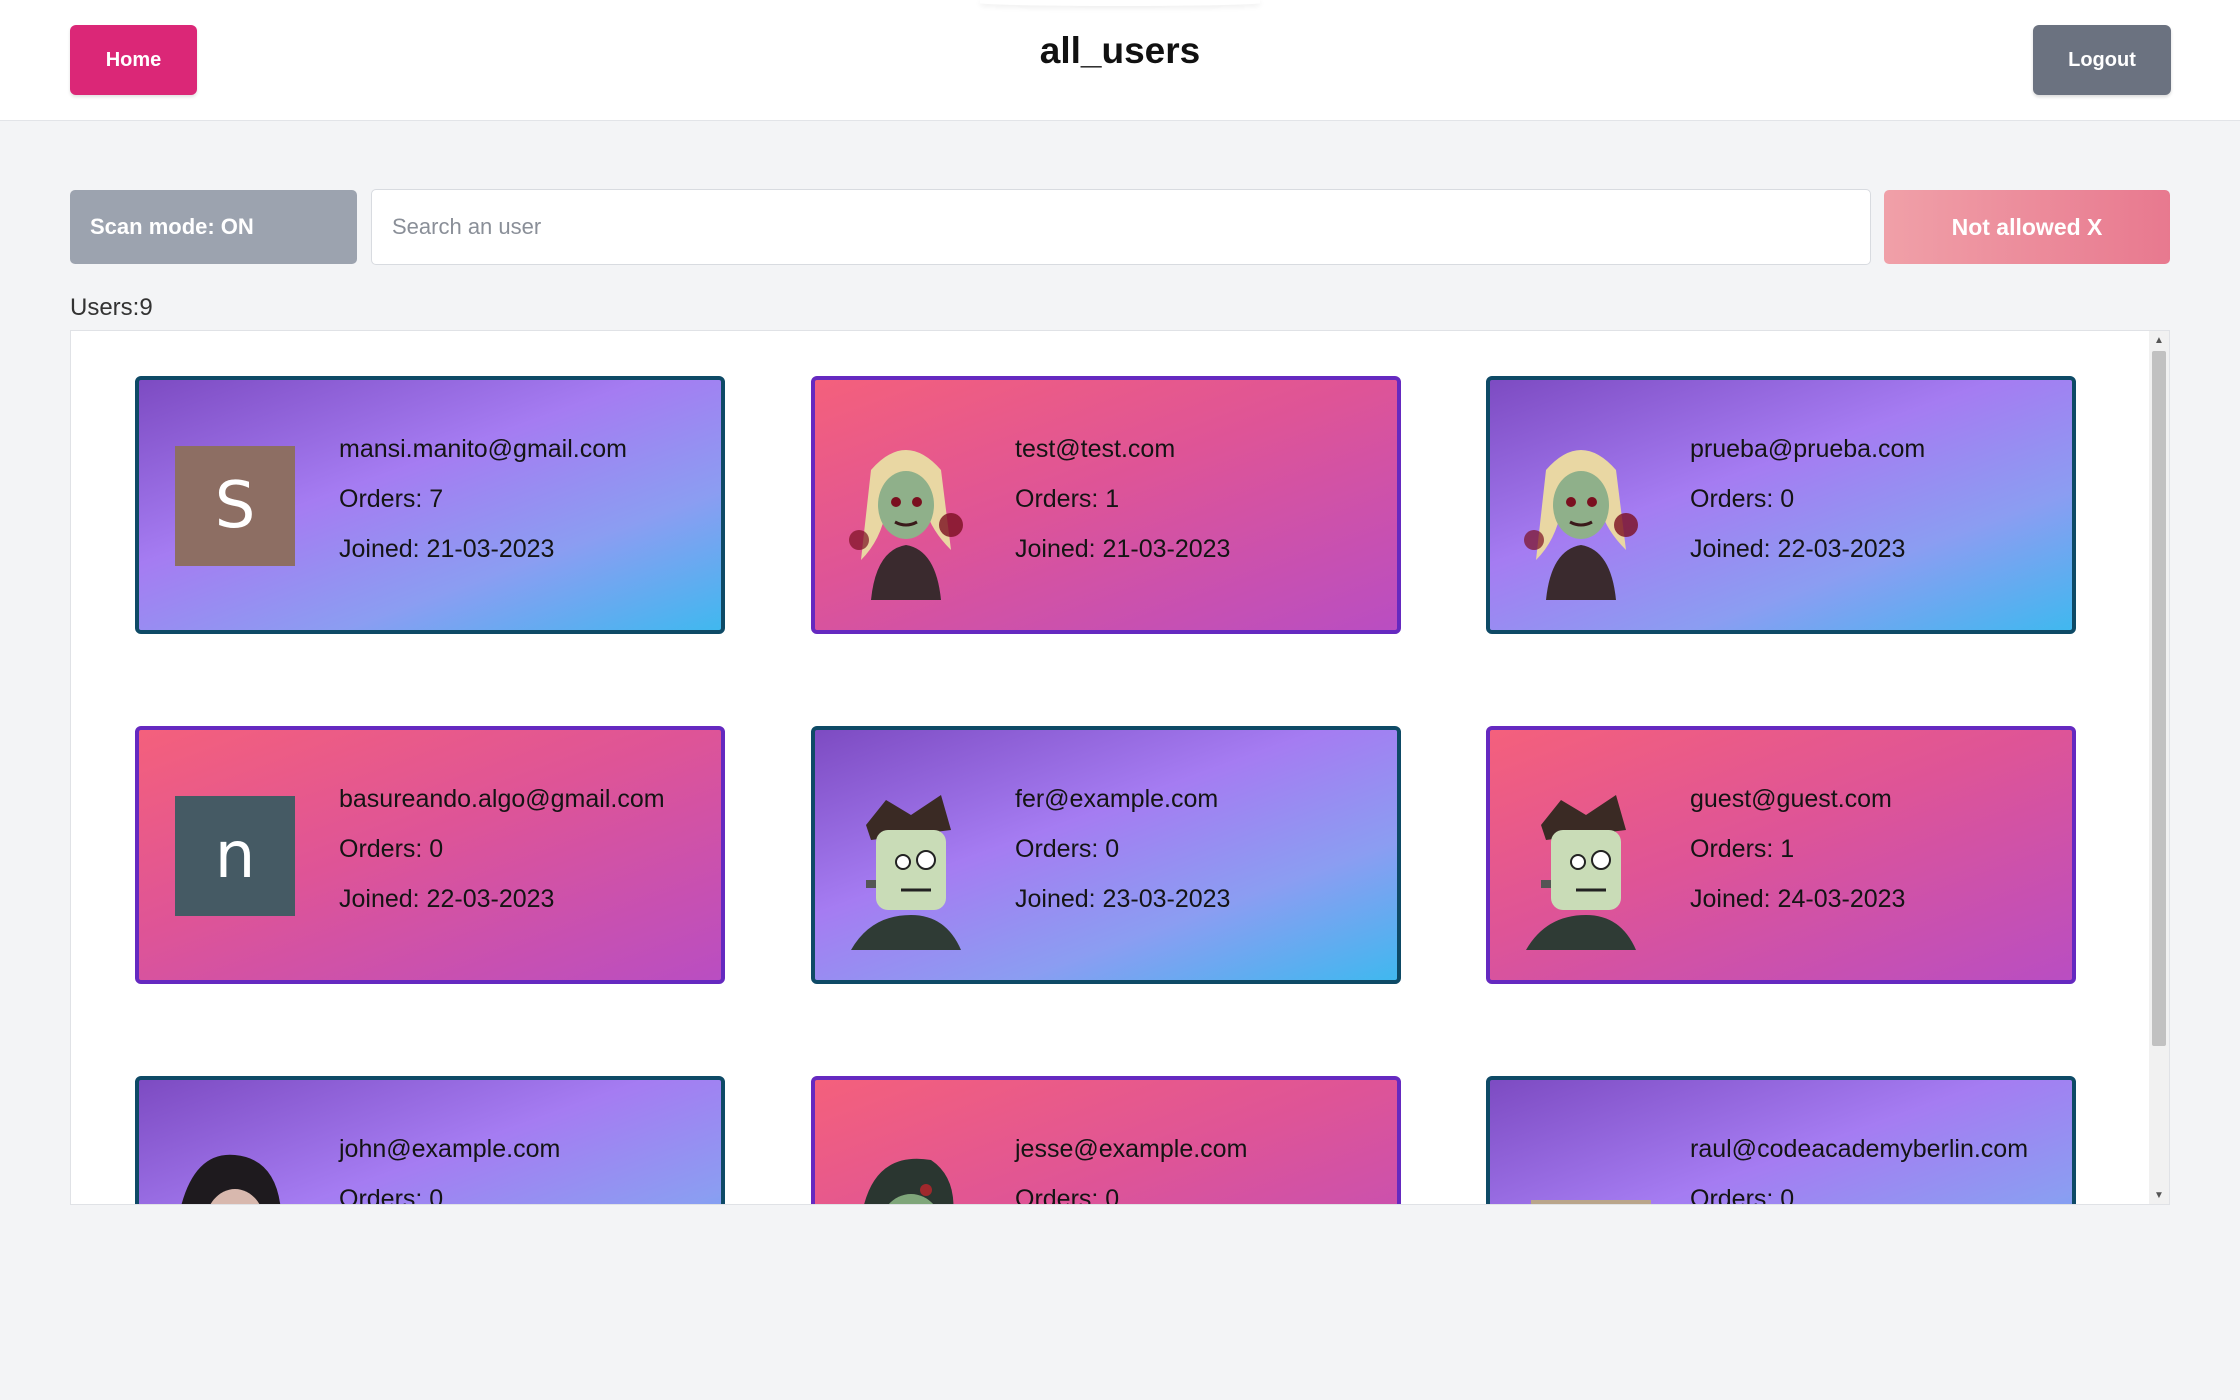 This screenshot has height=1400, width=2240. What do you see at coordinates (2159, 1195) in the screenshot?
I see `scroll-down-arrow-icon: ▼` at bounding box center [2159, 1195].